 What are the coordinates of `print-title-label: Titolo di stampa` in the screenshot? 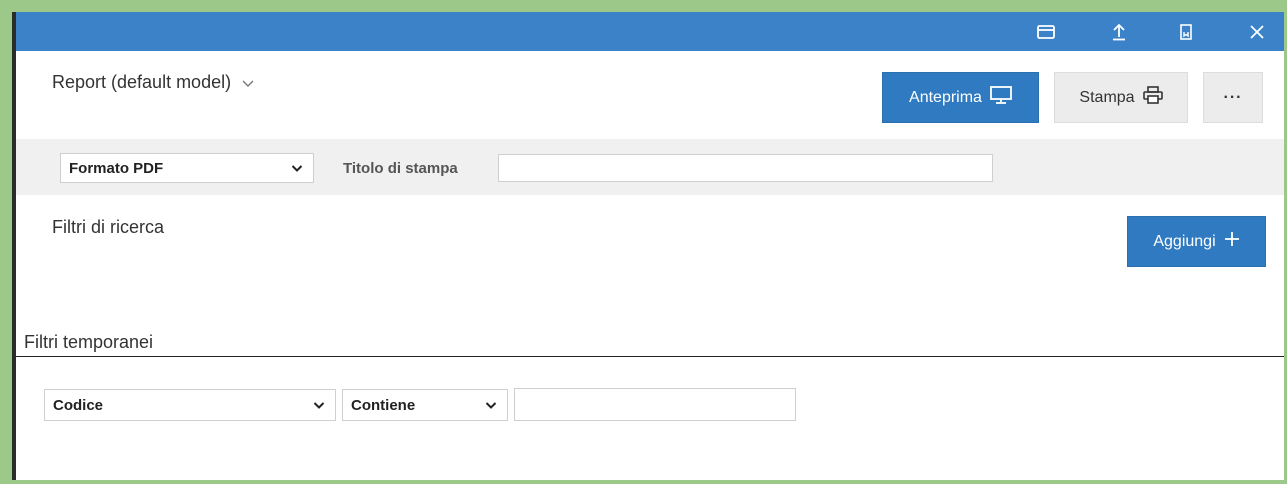 It's located at (400, 168).